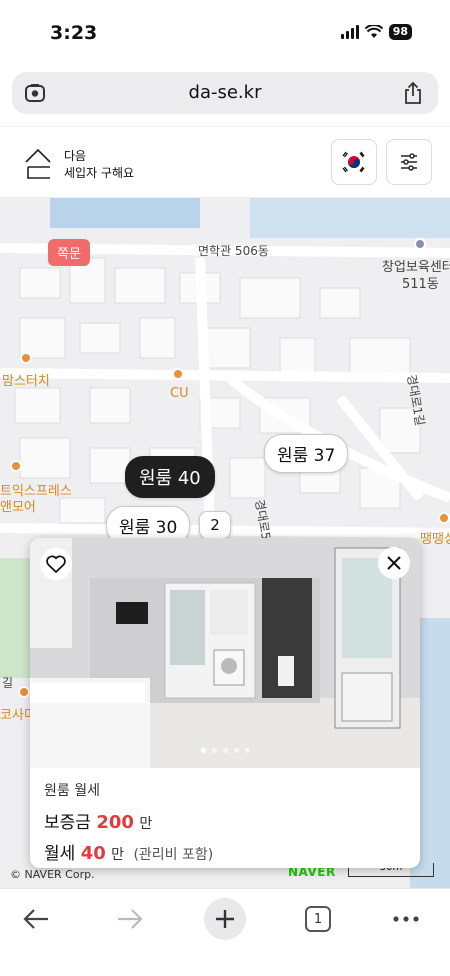  I want to click on sliders-icon, so click(409, 162).